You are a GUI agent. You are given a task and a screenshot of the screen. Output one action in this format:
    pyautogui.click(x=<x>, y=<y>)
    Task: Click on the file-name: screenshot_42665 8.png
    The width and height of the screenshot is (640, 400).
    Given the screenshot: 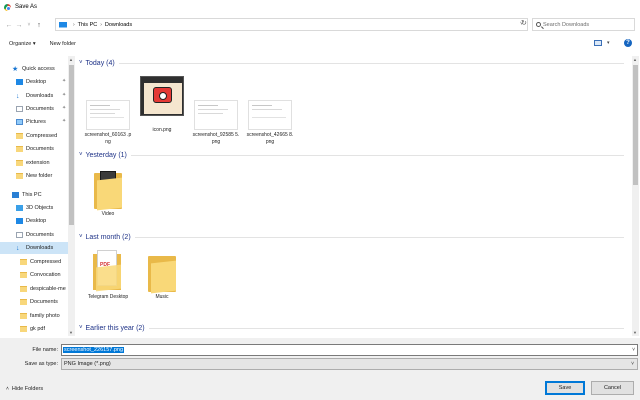 What is the action you would take?
    pyautogui.click(x=270, y=138)
    